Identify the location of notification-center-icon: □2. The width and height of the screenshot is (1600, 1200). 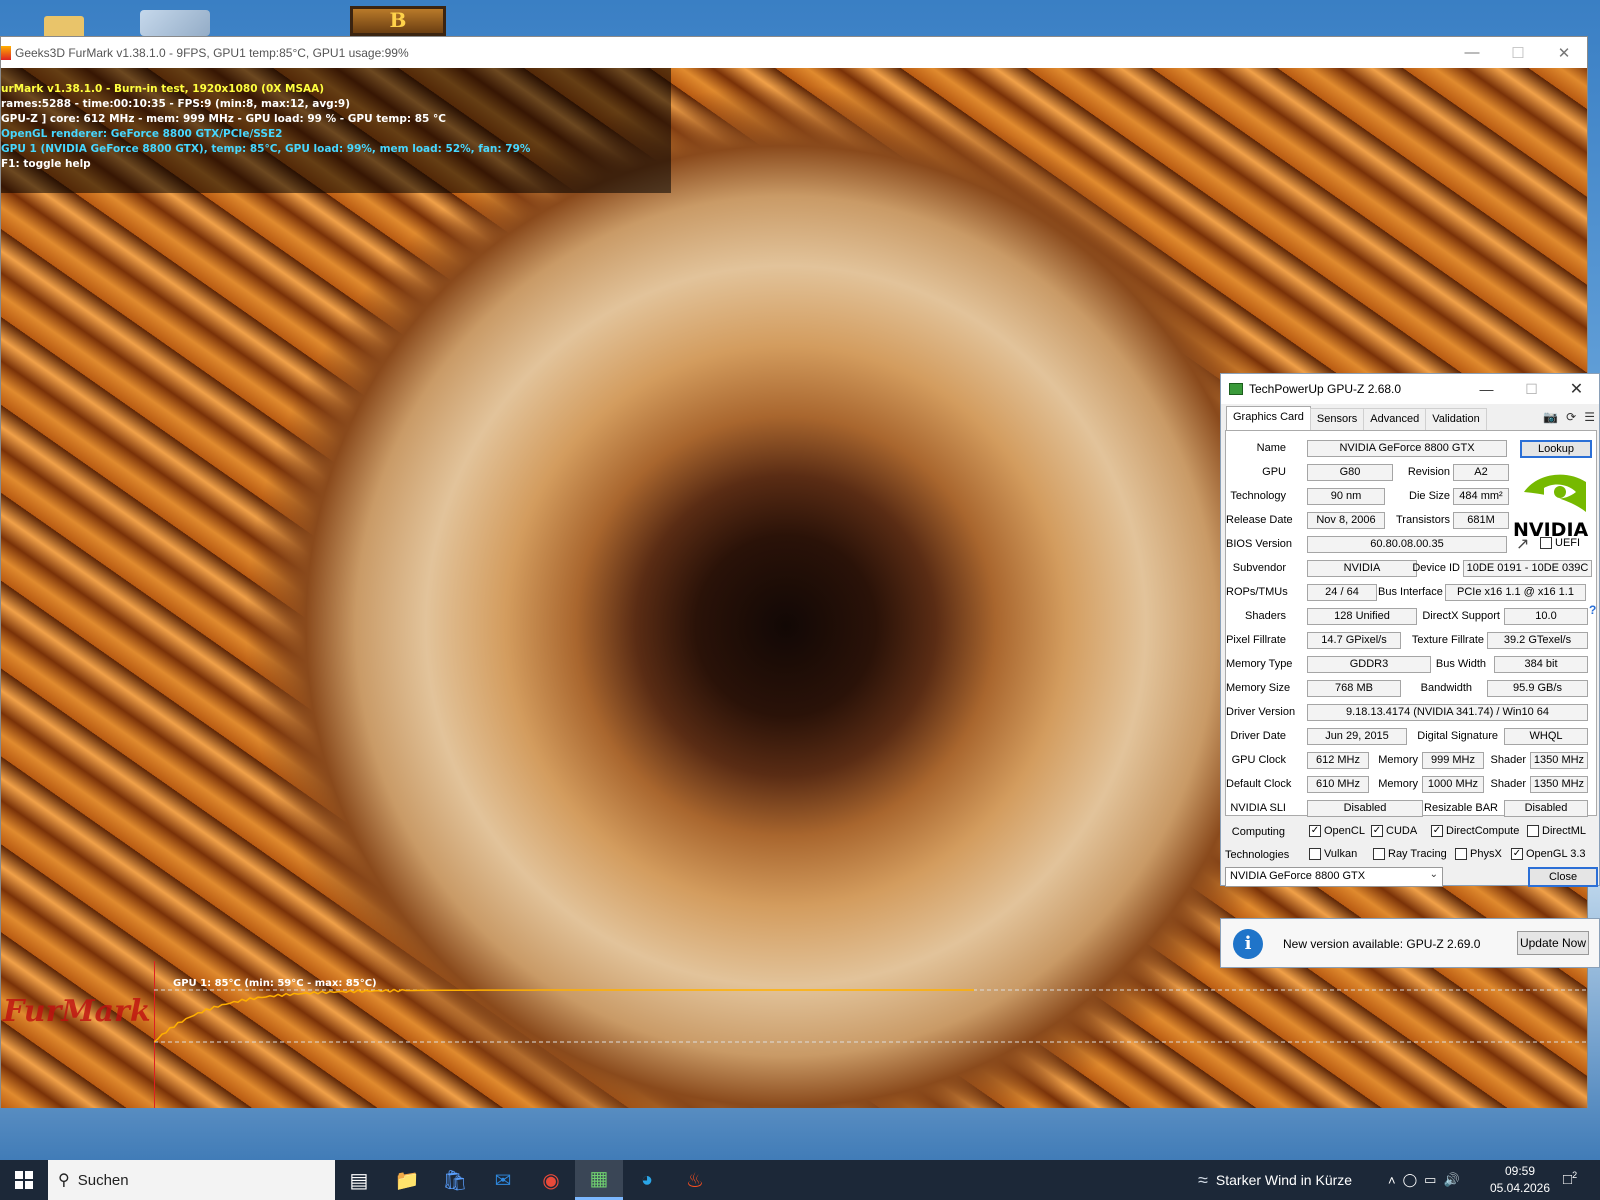
(1570, 1179).